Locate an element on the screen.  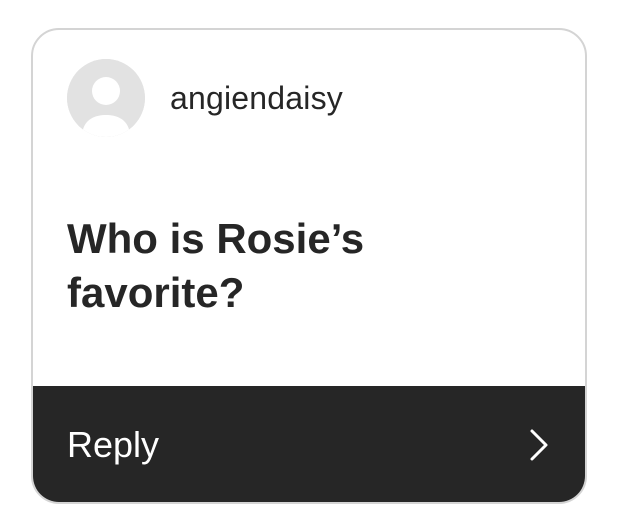
username-label: angiendaisy is located at coordinates (256, 98).